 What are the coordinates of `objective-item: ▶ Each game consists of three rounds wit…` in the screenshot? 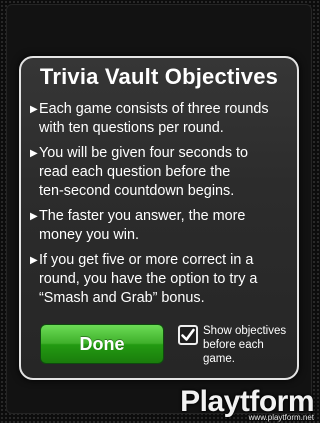 It's located at (166, 119).